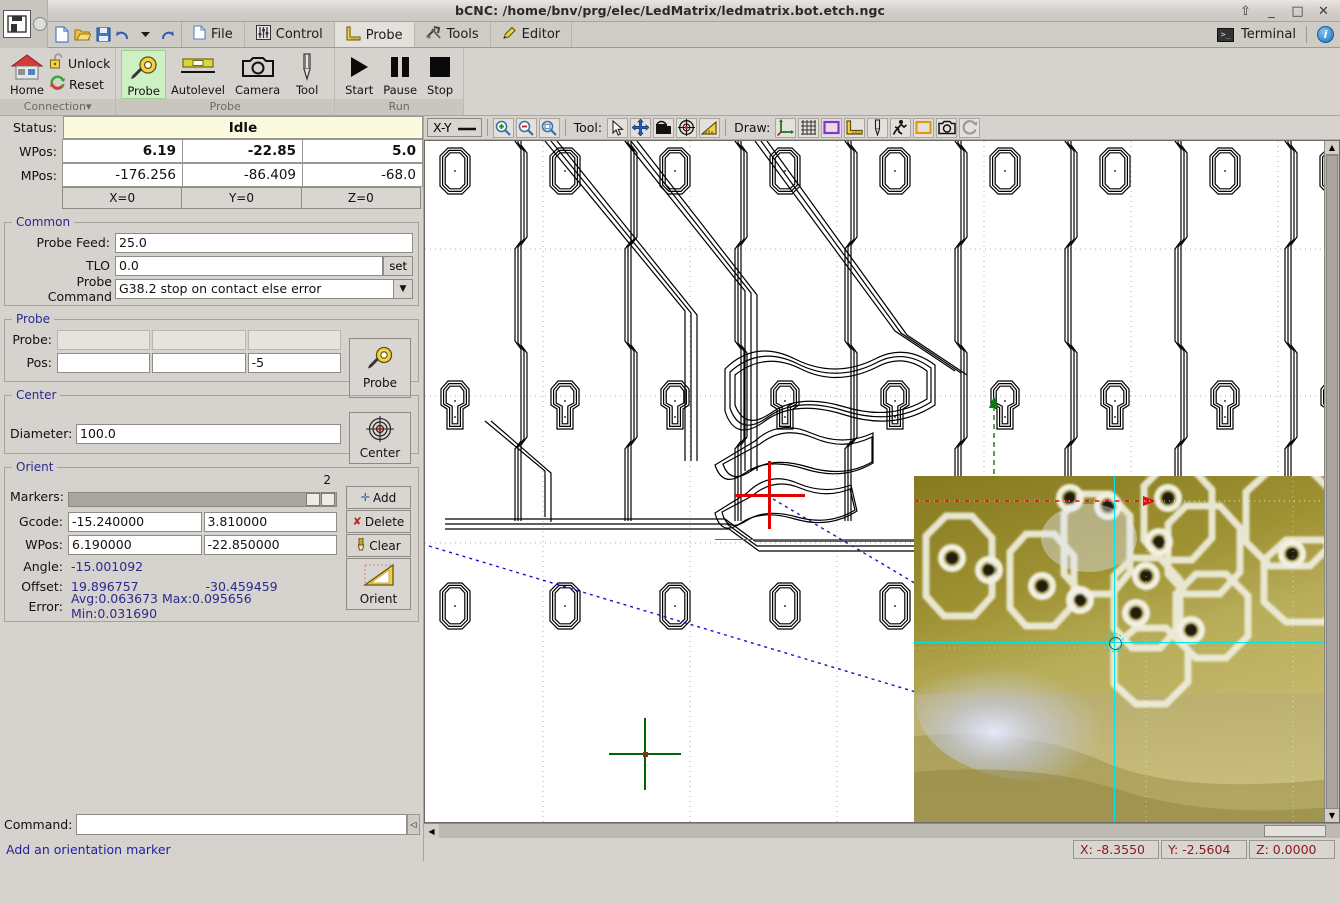 The image size is (1340, 904). Describe the element at coordinates (431, 831) in the screenshot. I see `scroll-left-icon: ◀` at that location.